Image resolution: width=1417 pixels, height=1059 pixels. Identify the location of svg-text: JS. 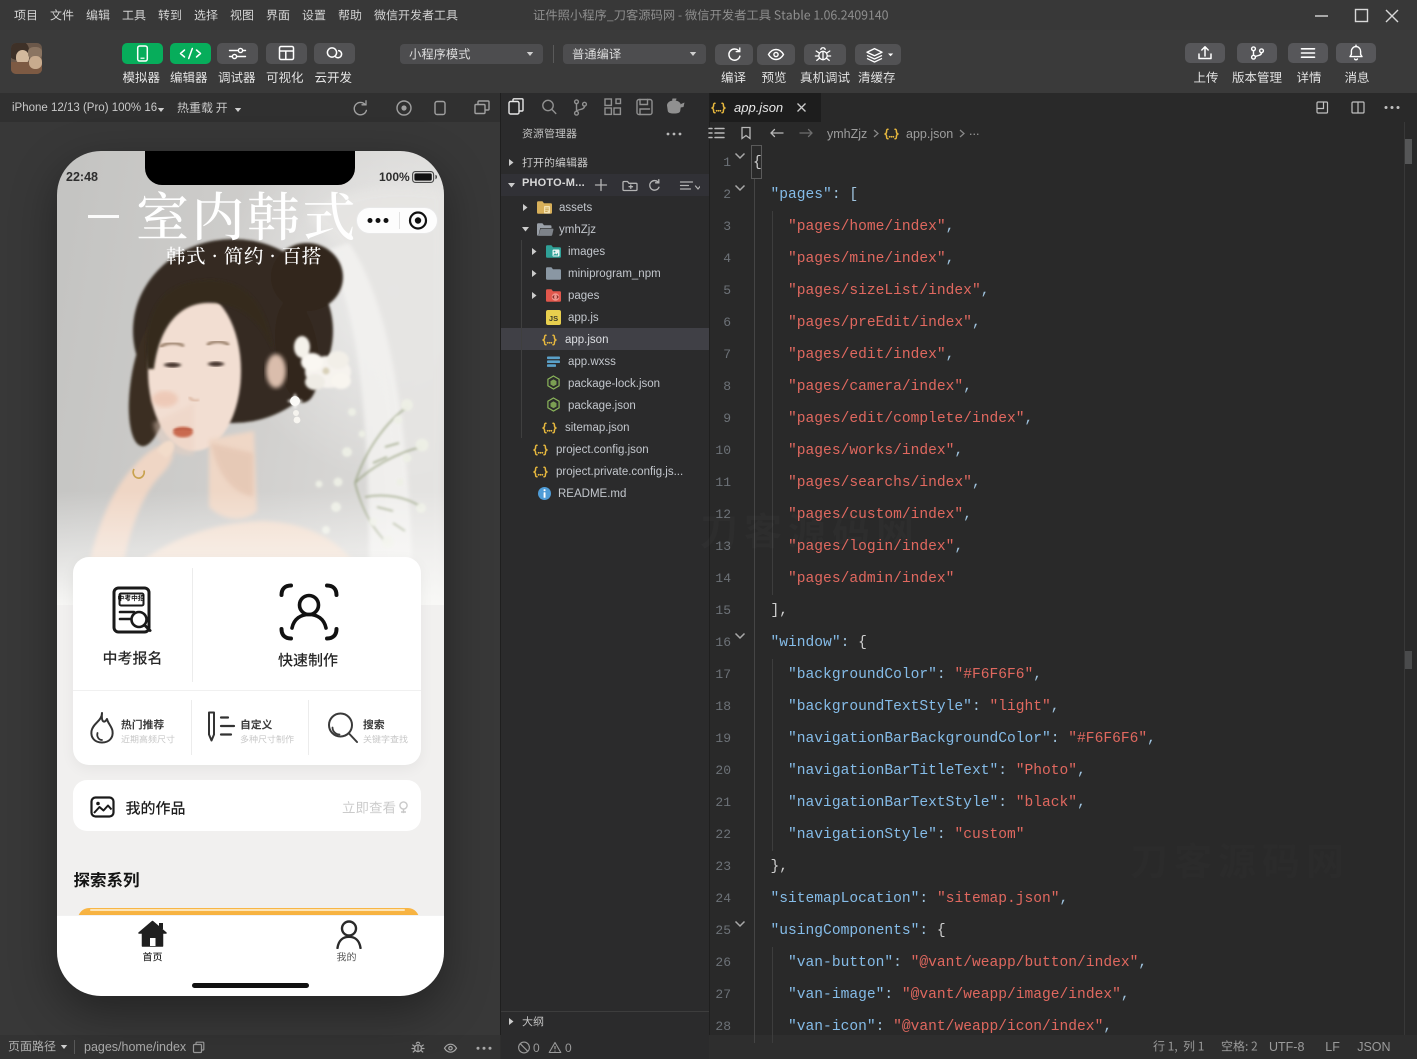
(553, 318).